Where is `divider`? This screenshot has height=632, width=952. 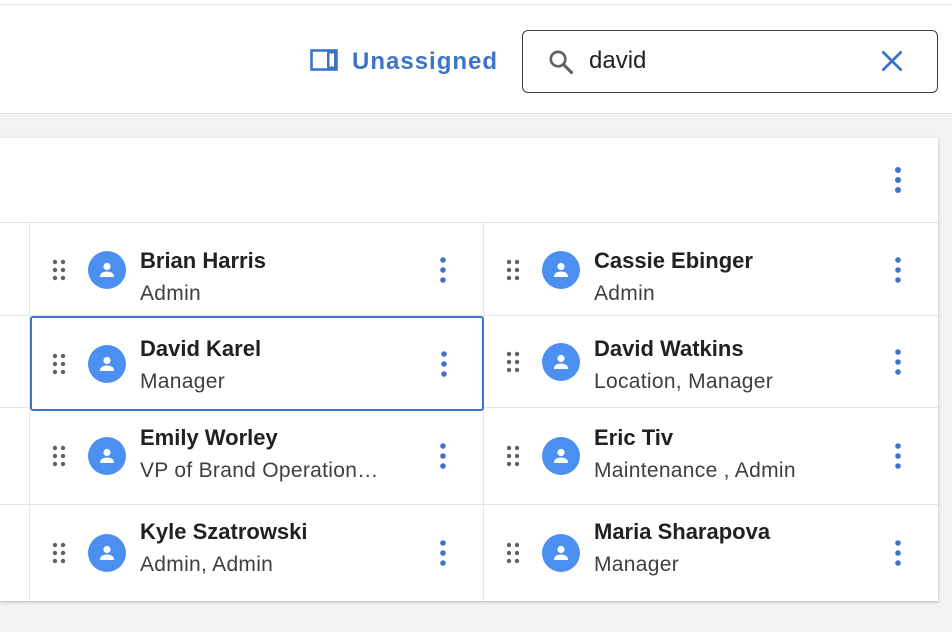
divider is located at coordinates (476, 4).